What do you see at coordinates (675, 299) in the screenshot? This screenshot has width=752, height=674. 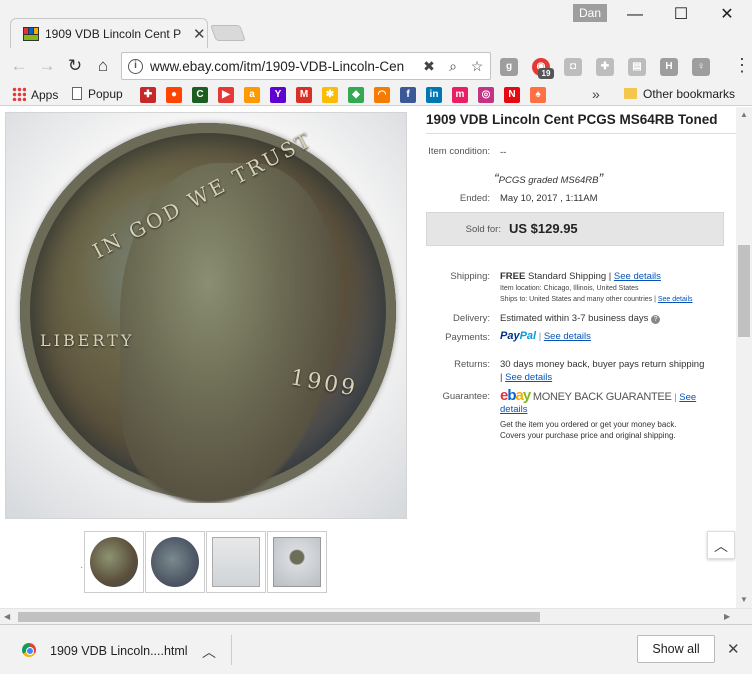 I see `ships-to-see-details-link: See details` at bounding box center [675, 299].